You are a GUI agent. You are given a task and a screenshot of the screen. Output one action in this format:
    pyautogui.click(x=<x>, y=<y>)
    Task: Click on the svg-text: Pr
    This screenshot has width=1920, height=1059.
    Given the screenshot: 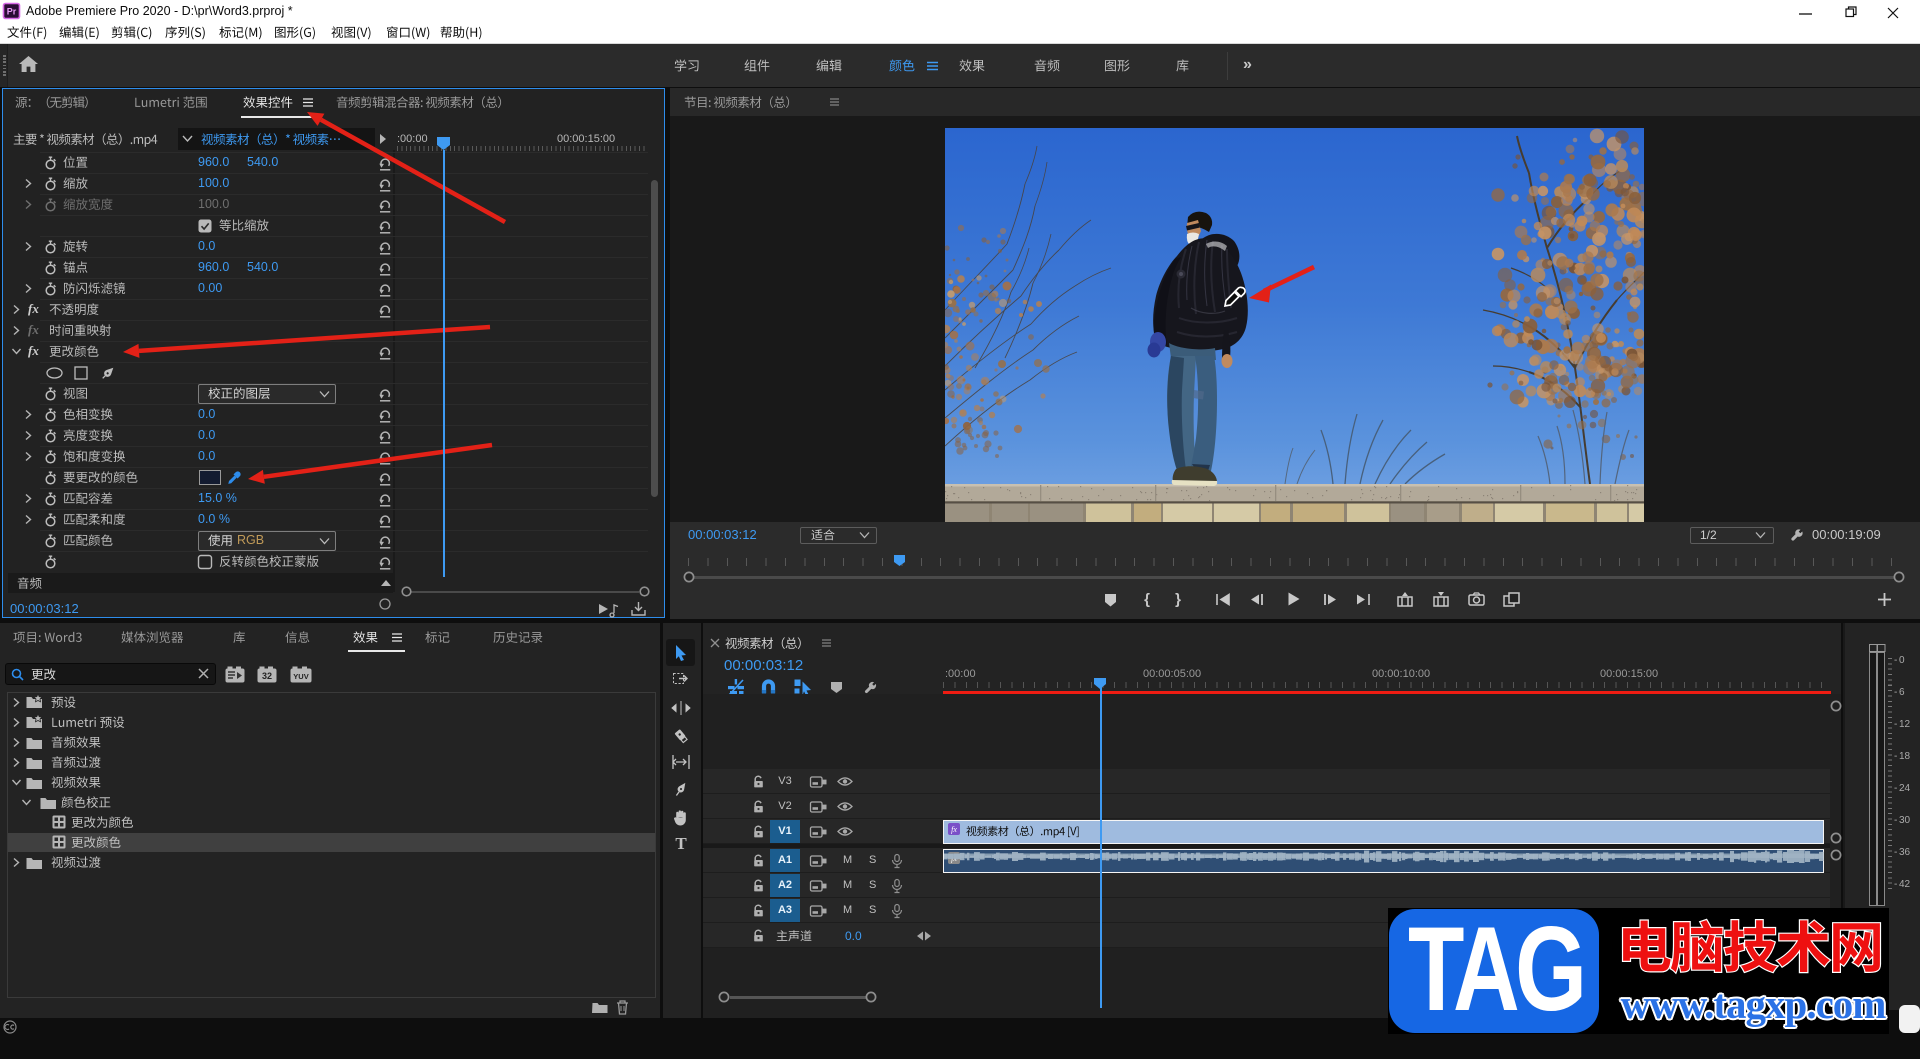 What is the action you would take?
    pyautogui.click(x=12, y=12)
    